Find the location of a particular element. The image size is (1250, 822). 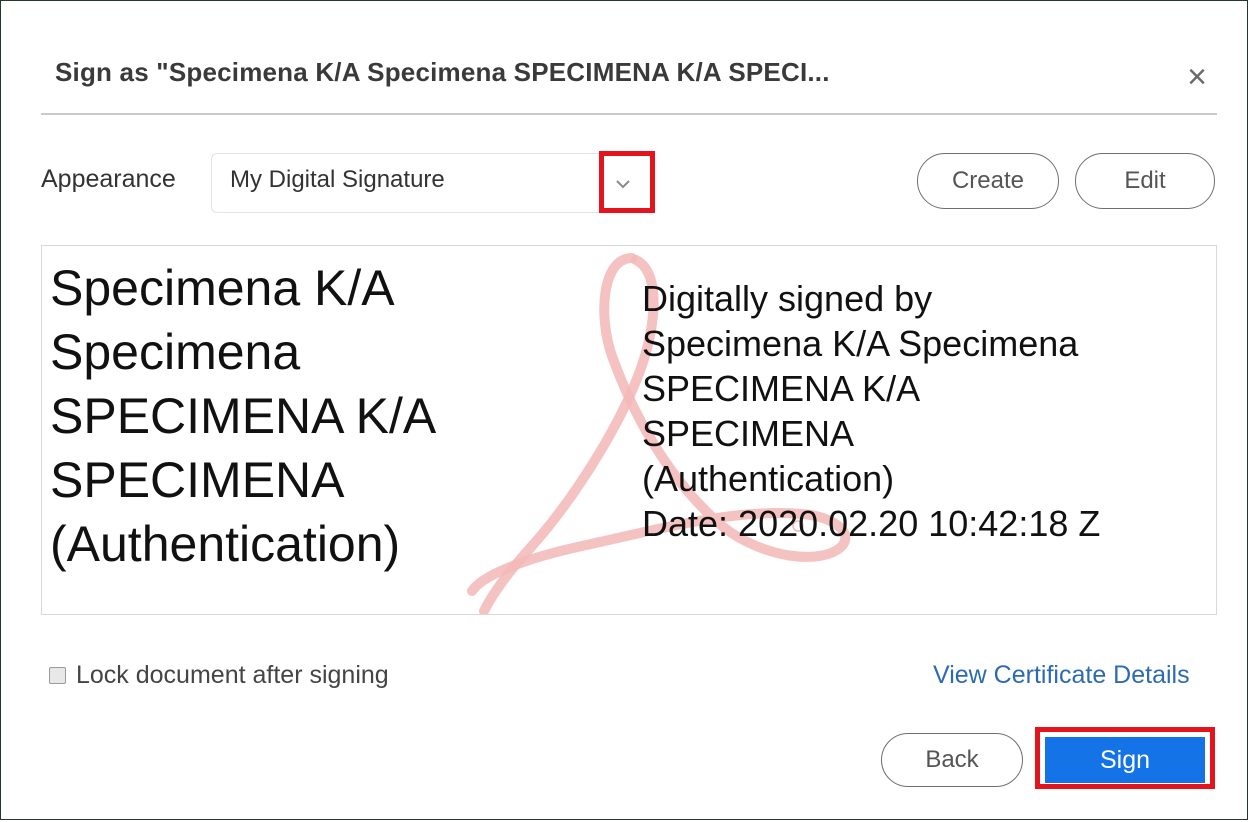

appearance-label: Appearance is located at coordinates (108, 179).